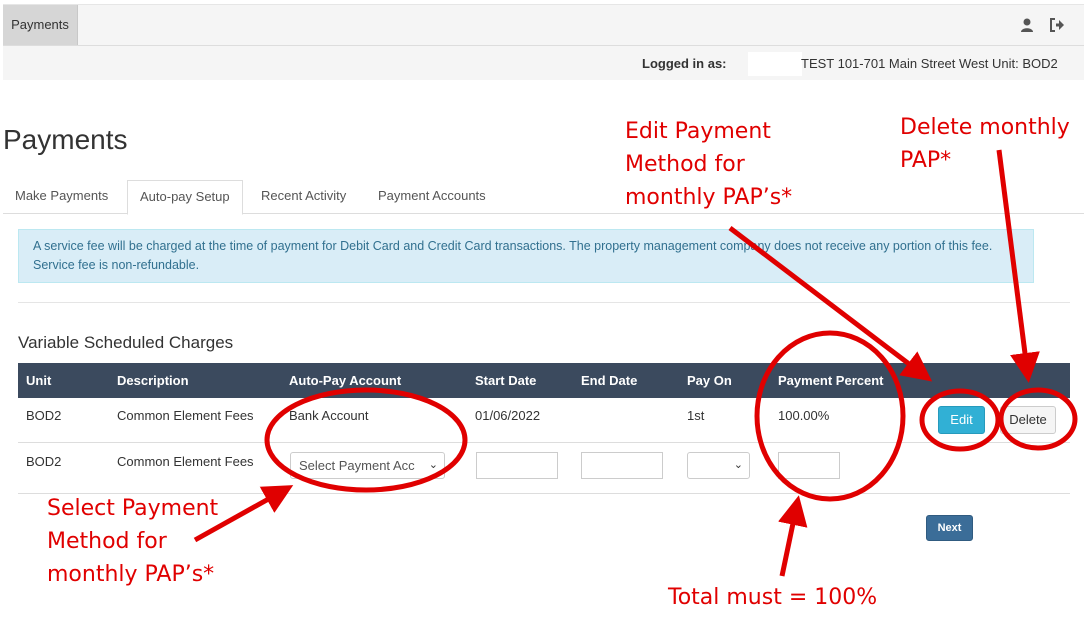  Describe the element at coordinates (40, 25) in the screenshot. I see `nav-tab-payments: Payments` at that location.